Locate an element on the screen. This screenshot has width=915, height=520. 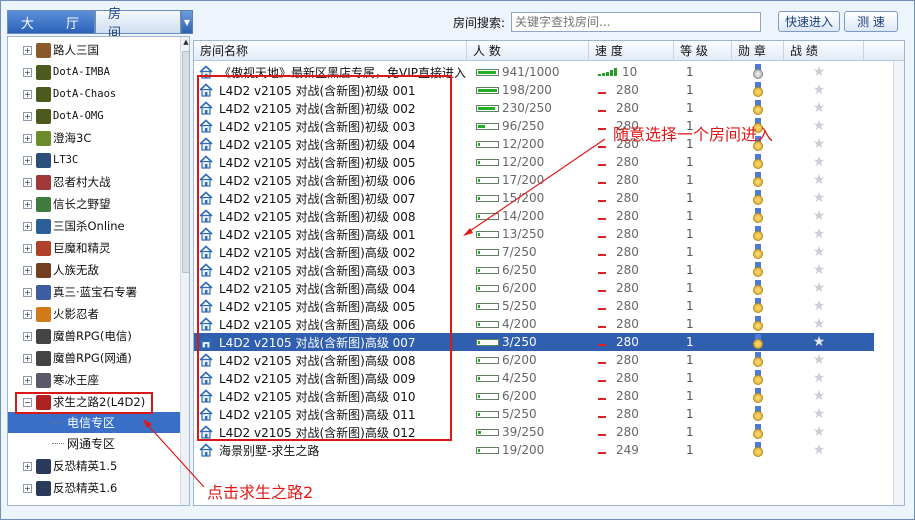
arrow-head-rooms is located at coordinates (468, 232).